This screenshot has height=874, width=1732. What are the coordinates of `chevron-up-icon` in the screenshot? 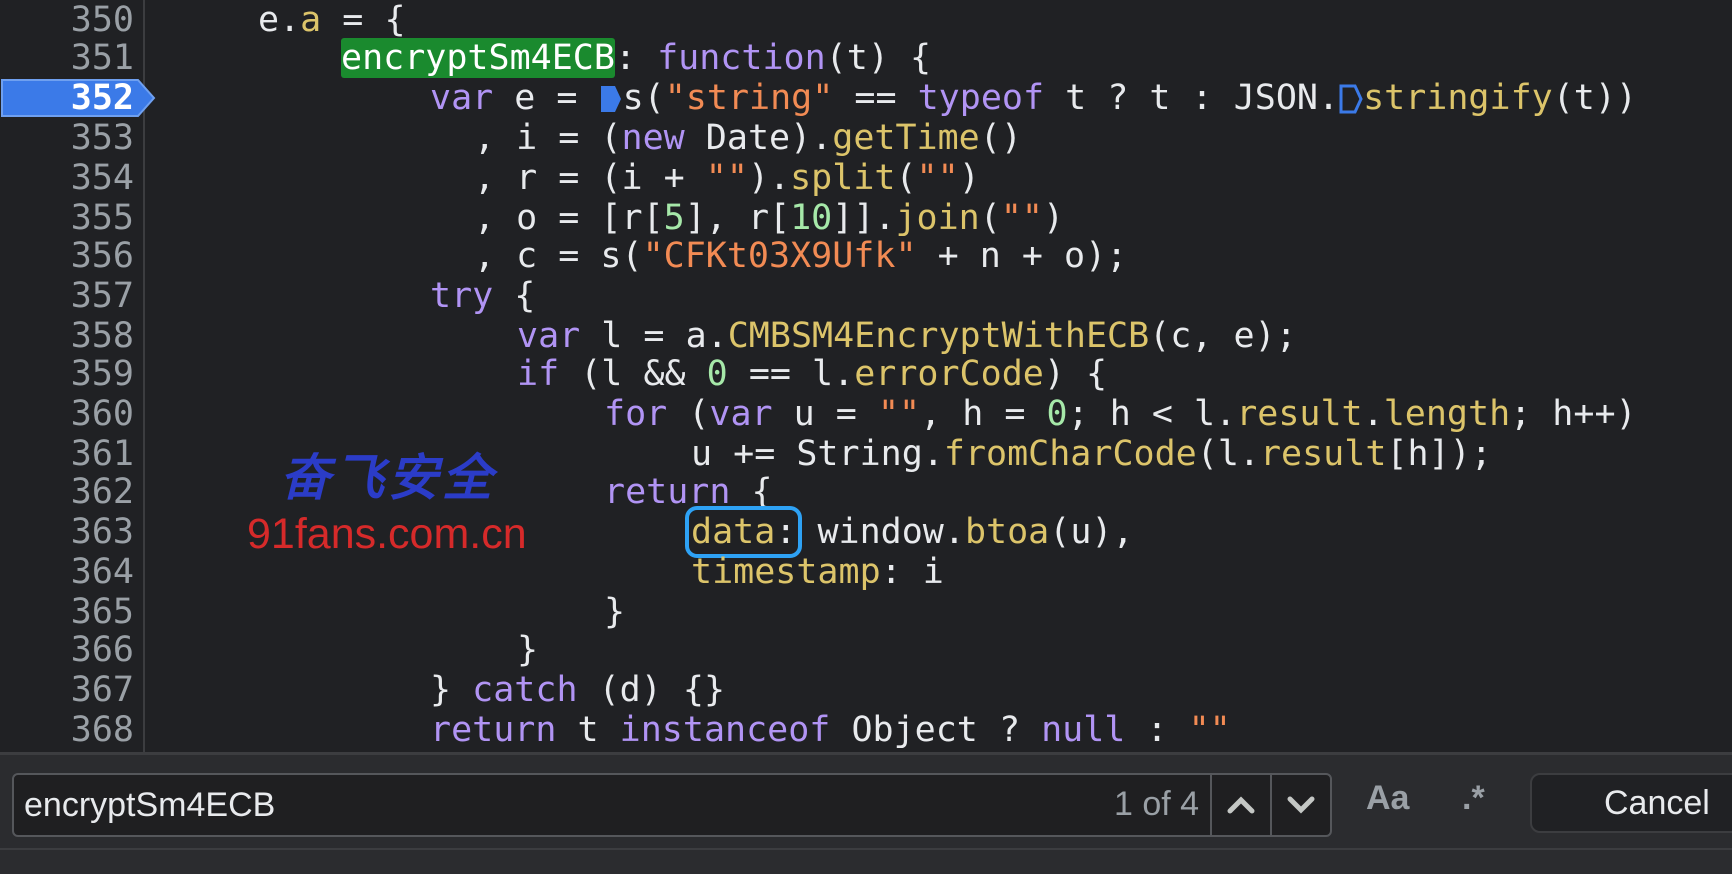 It's located at (1241, 805).